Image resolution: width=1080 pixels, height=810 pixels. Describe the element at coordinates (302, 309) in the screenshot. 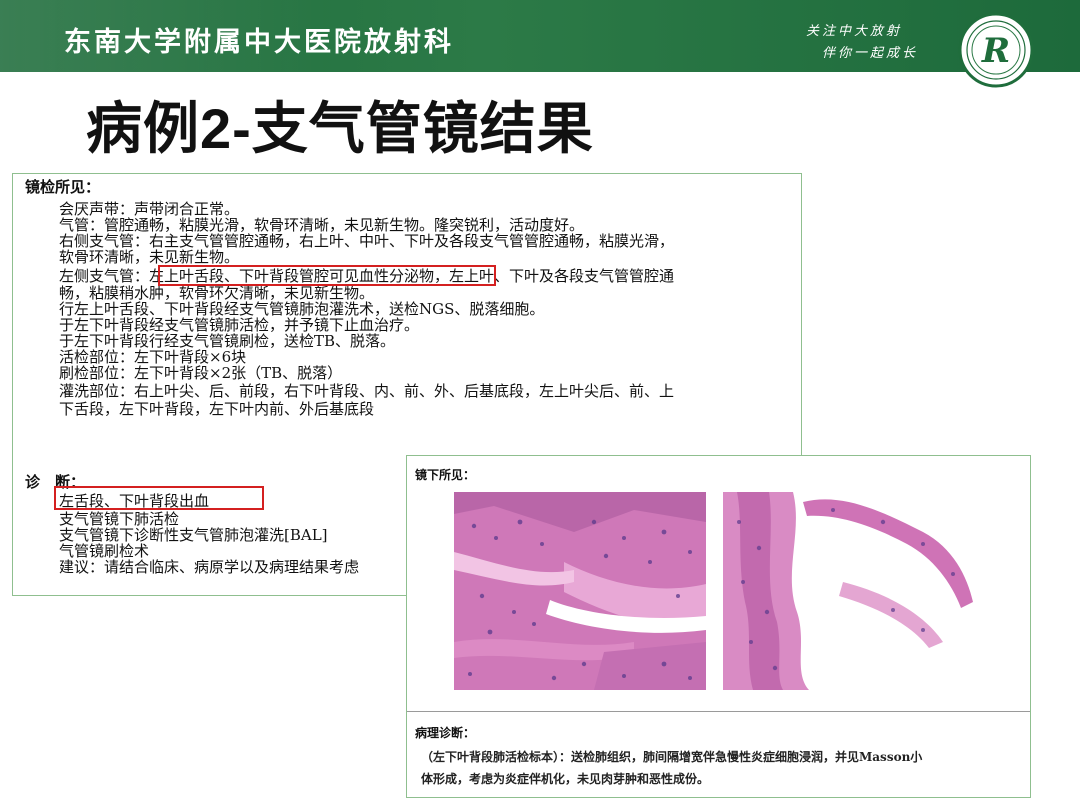

I see `findings-line: 行左上叶舌段、下叶背段经支气管镜肺泡灌洗术，送检NGS、脱落细胞。` at that location.